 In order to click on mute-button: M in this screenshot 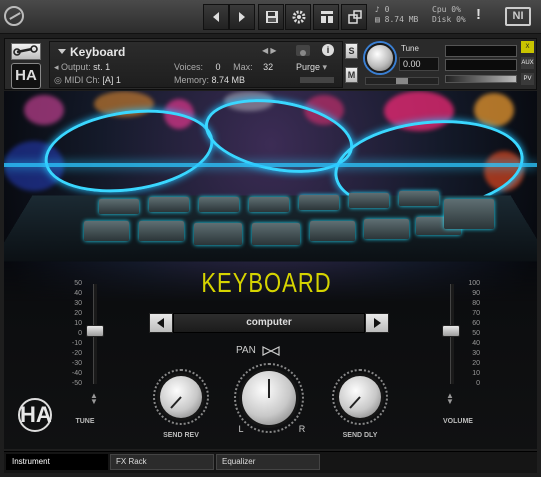, I will do `click(351, 75)`.